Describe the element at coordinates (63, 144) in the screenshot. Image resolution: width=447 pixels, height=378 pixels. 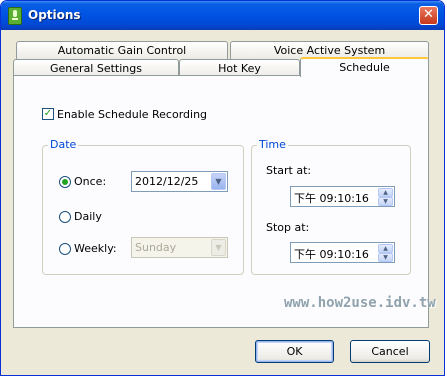
I see `date-group-legend: Date` at that location.